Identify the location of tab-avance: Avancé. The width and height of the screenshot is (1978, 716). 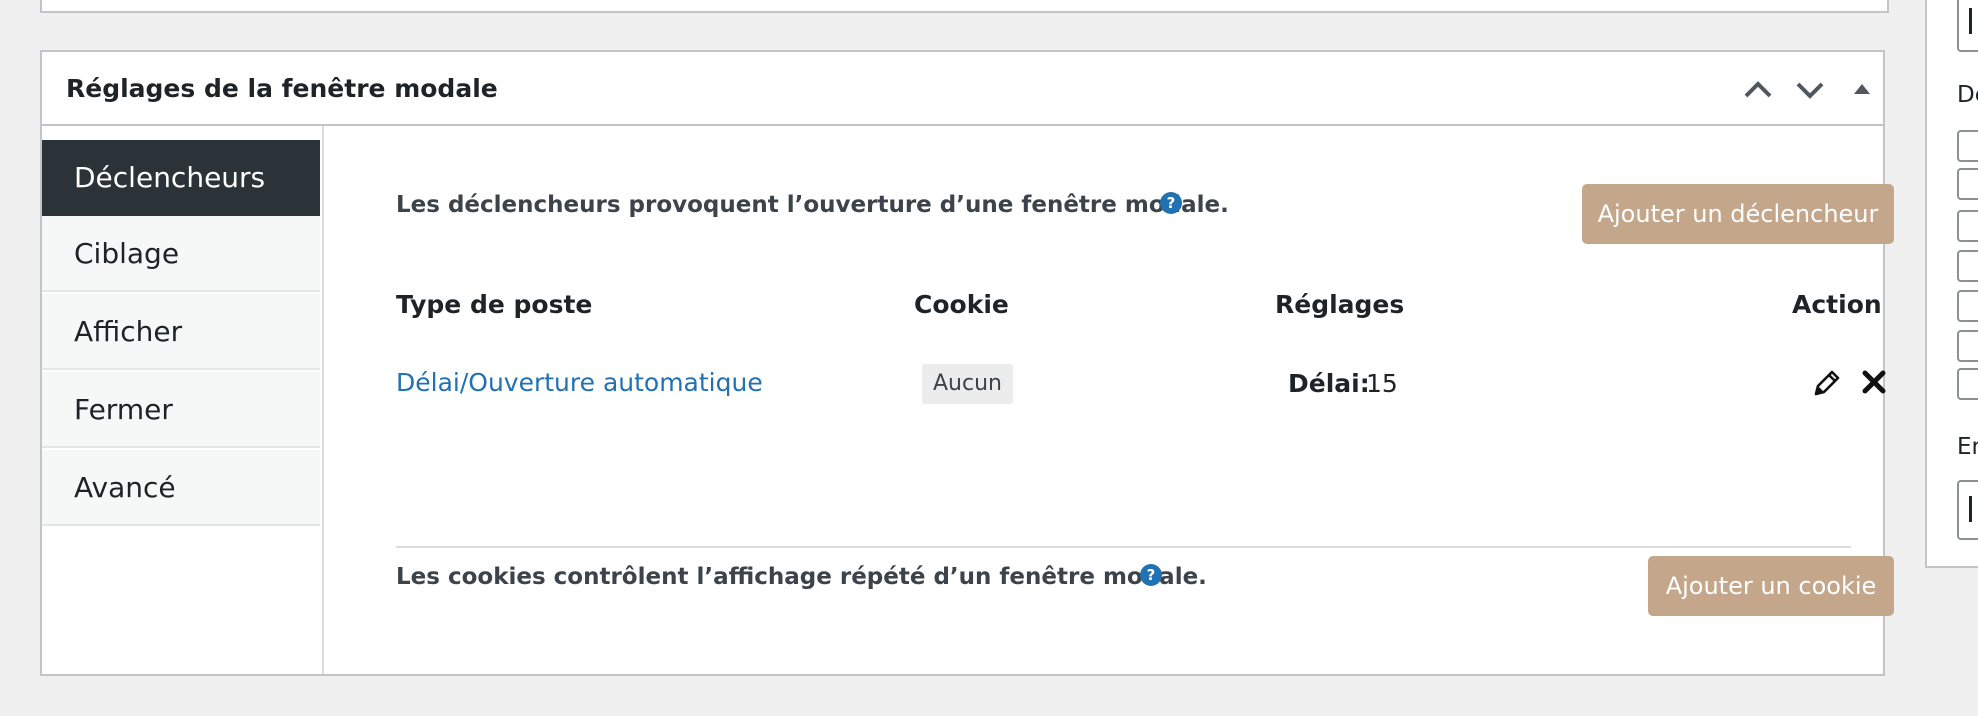
(181, 488).